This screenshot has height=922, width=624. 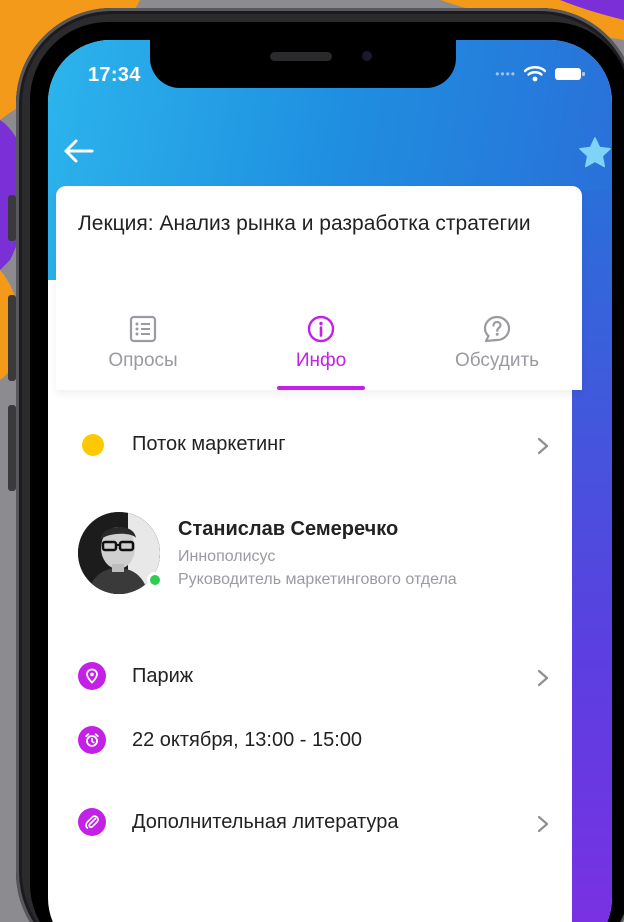 I want to click on online-status-indicator, so click(x=155, y=580).